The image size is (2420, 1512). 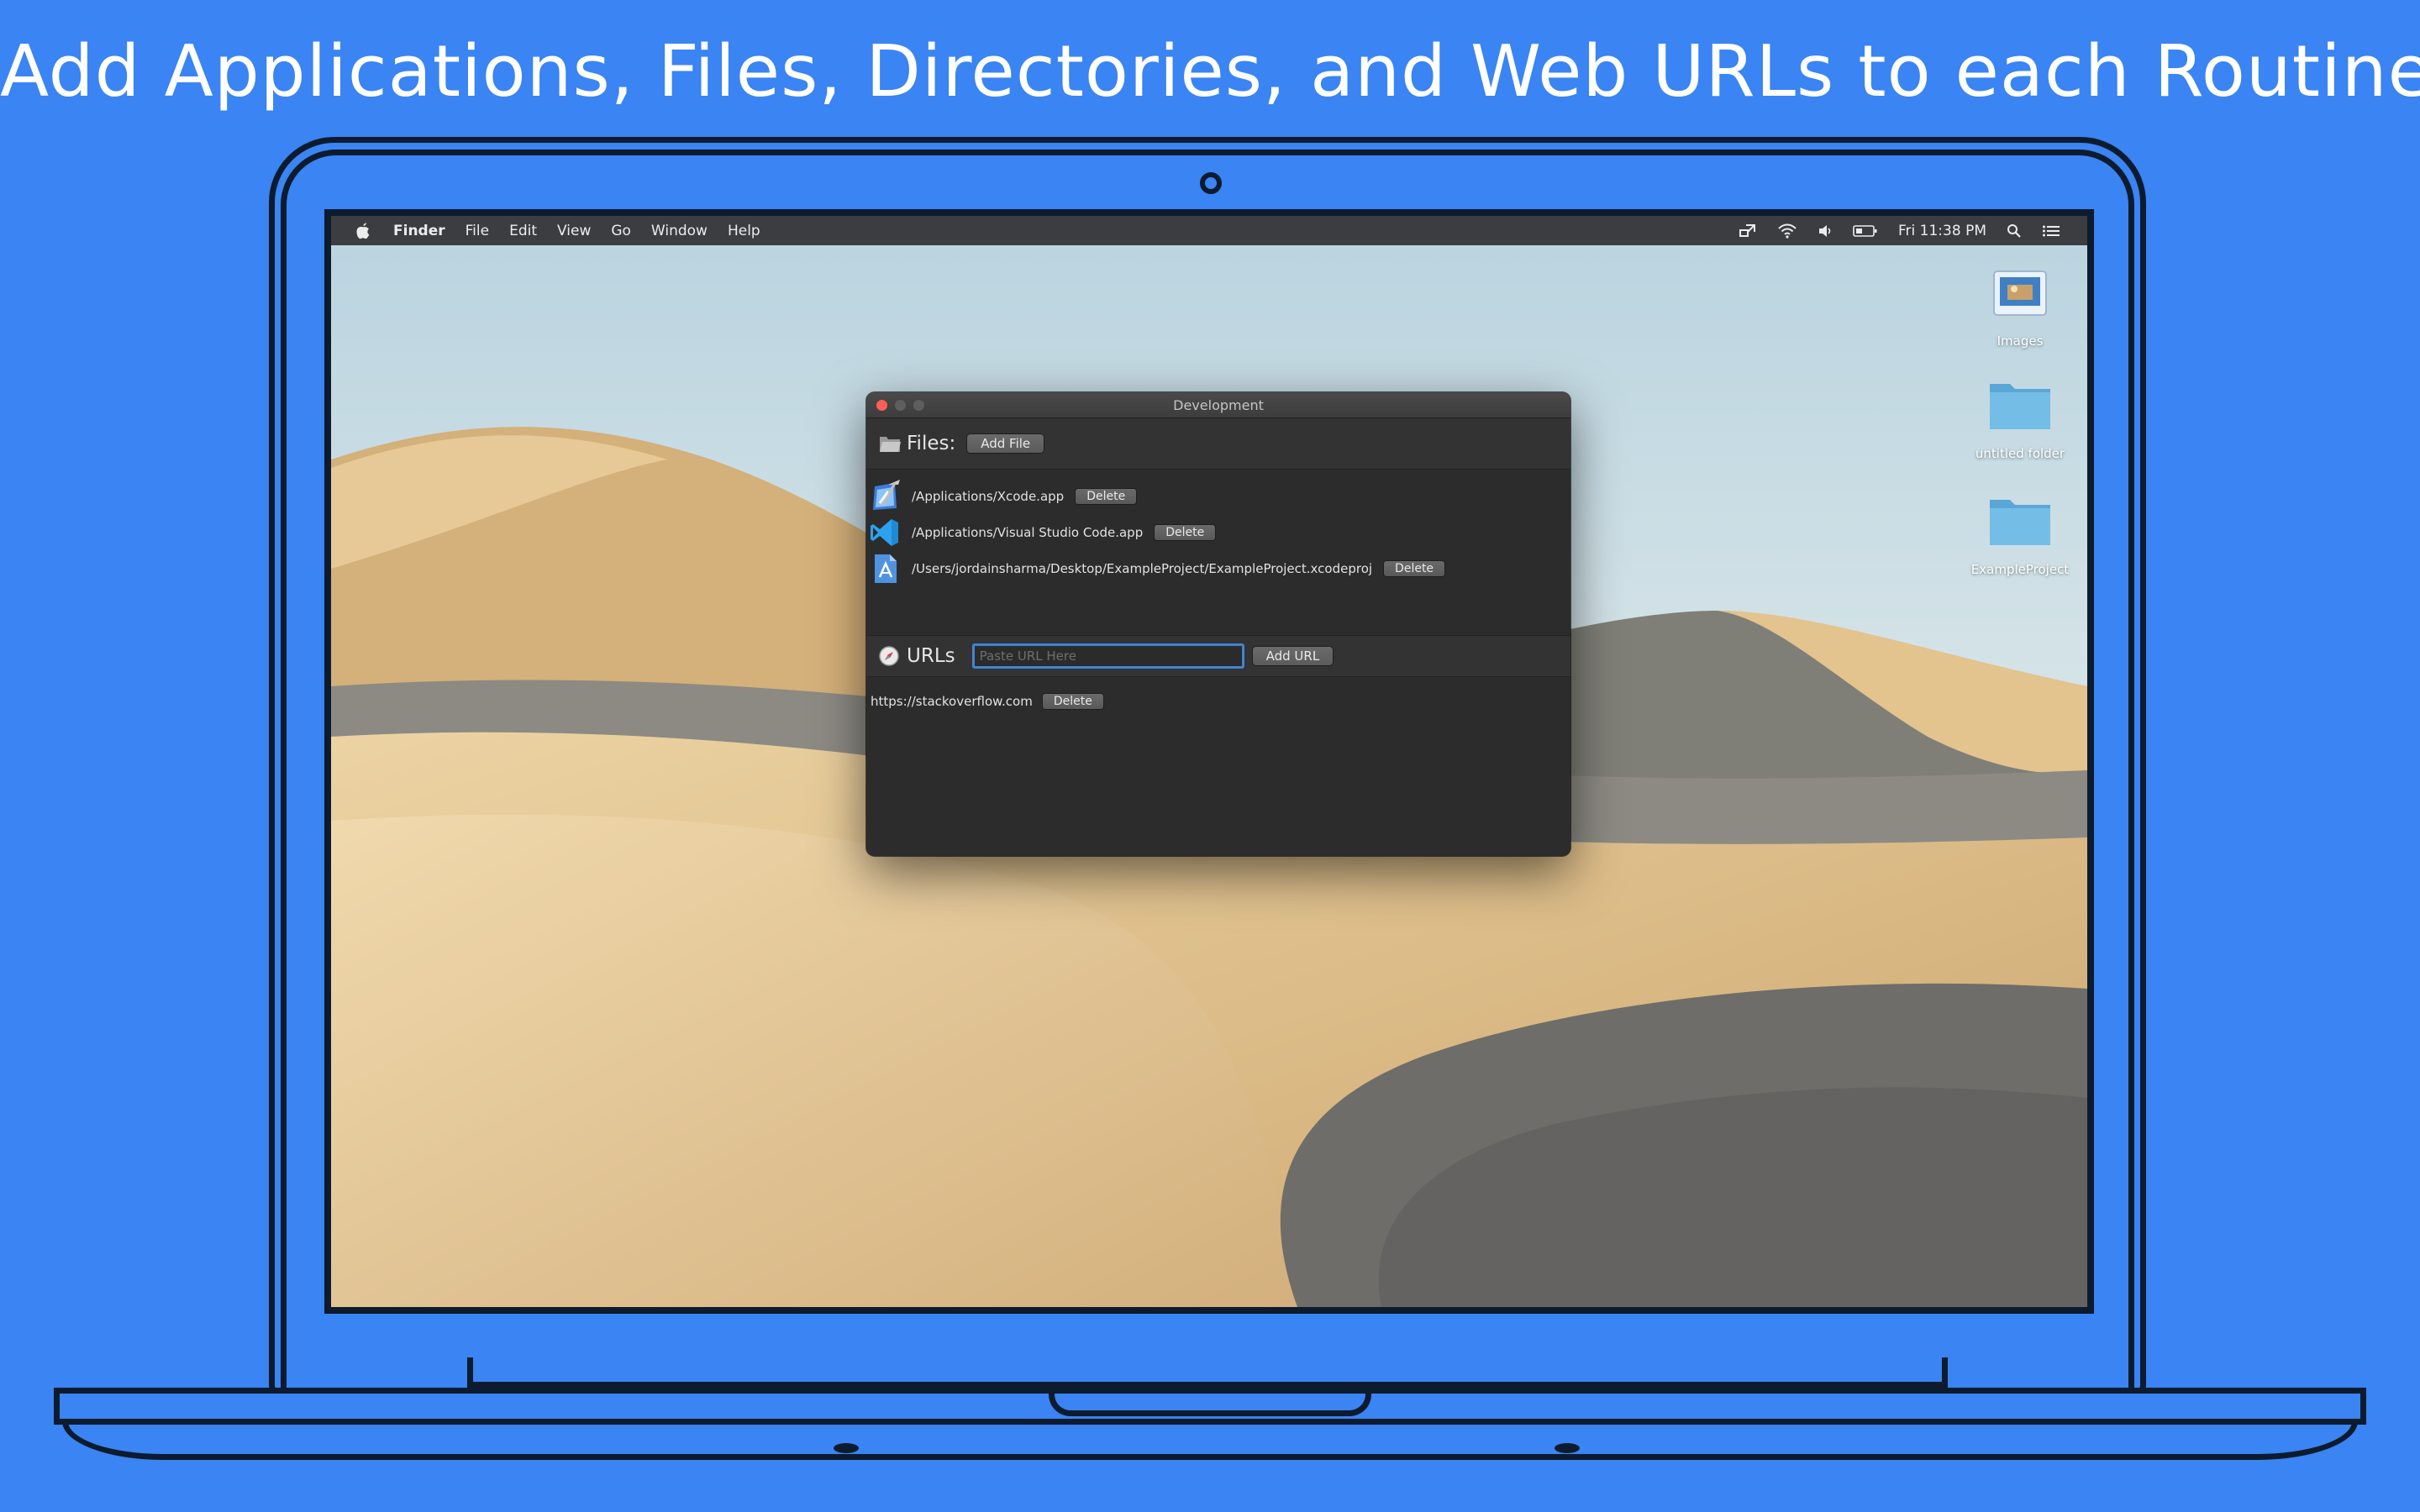 I want to click on files-label: Files:, so click(x=931, y=443).